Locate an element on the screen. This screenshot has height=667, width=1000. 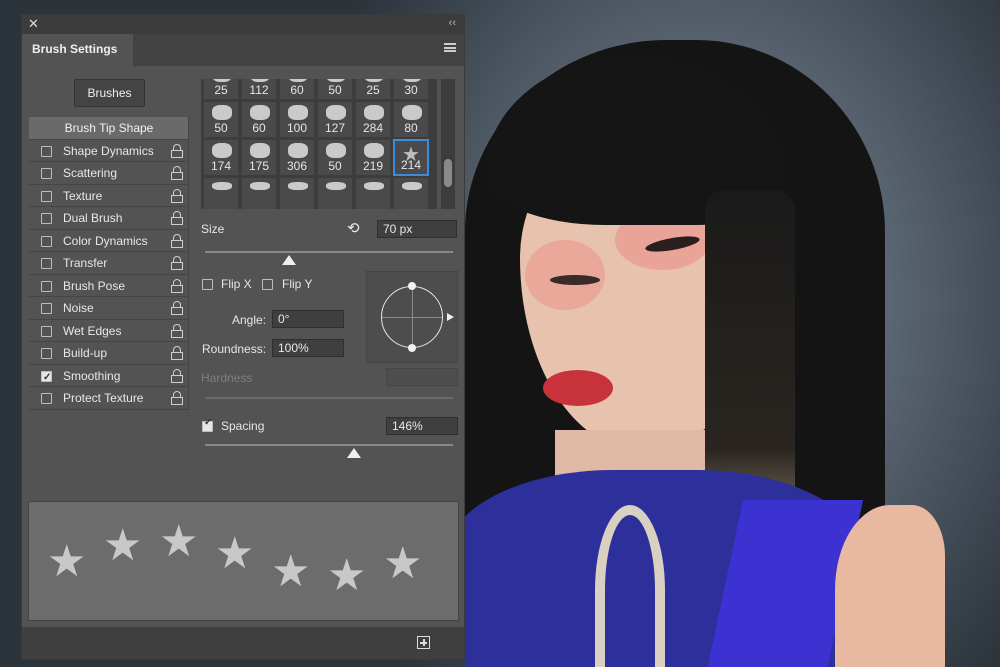
brush-tip-size: 30 is located at coordinates (411, 90).